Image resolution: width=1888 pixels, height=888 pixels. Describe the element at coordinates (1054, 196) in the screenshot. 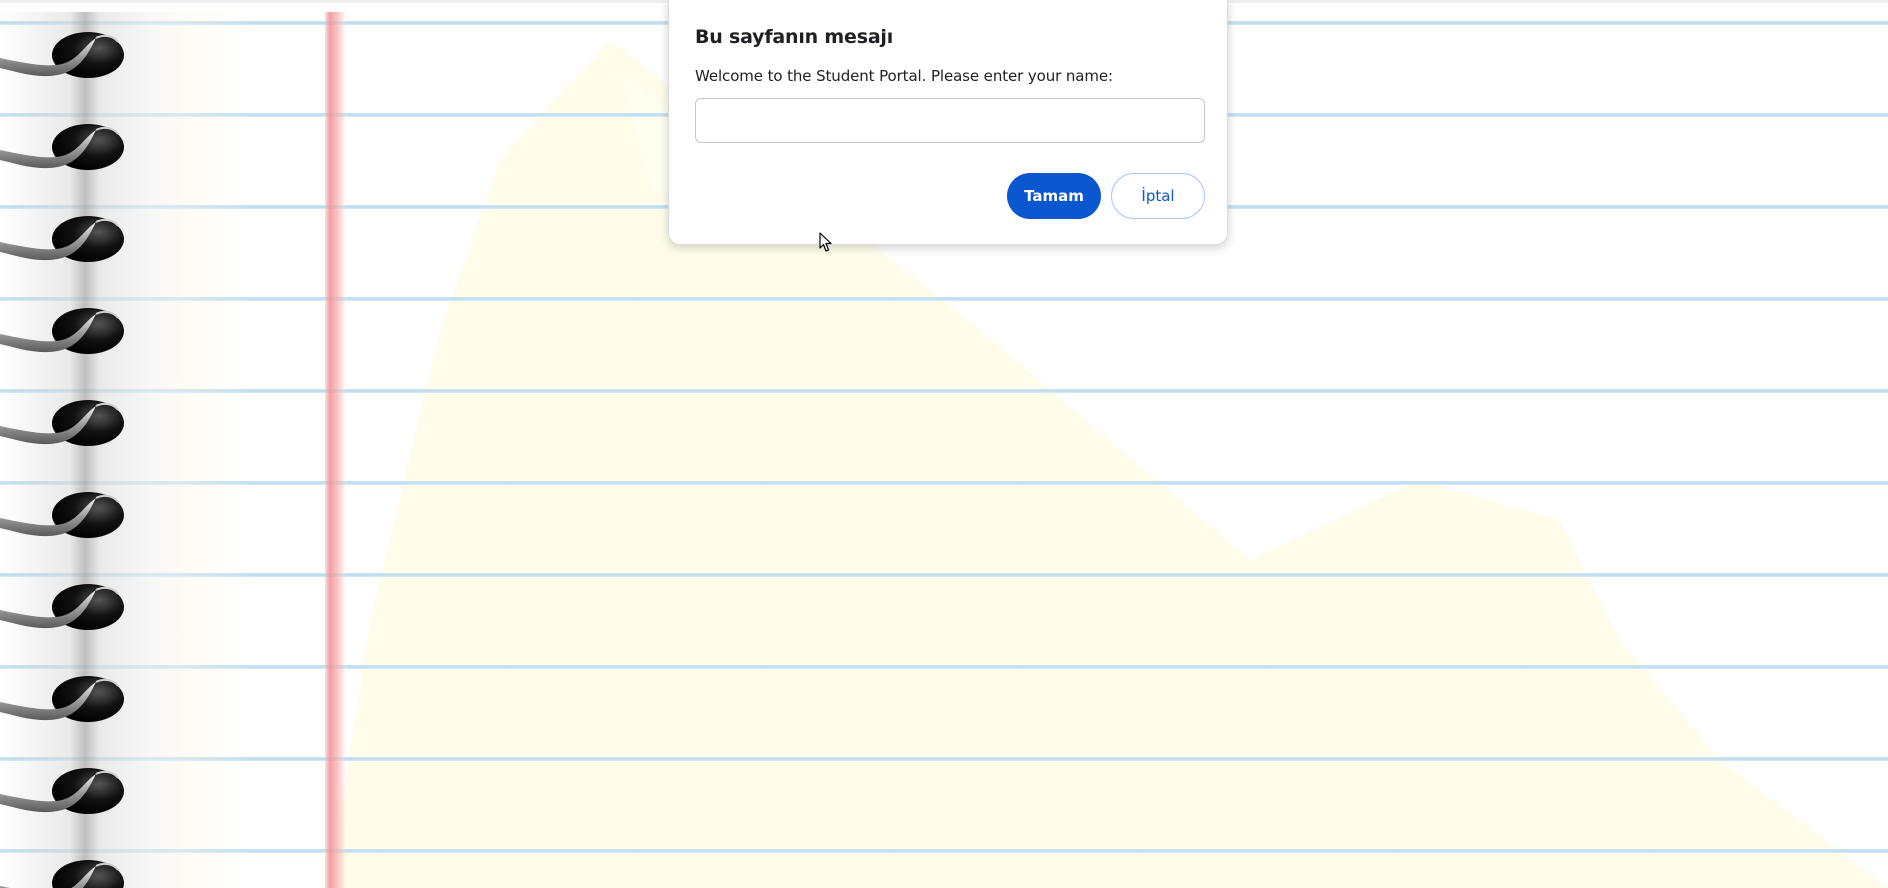

I see `ok-button: Tamam` at that location.